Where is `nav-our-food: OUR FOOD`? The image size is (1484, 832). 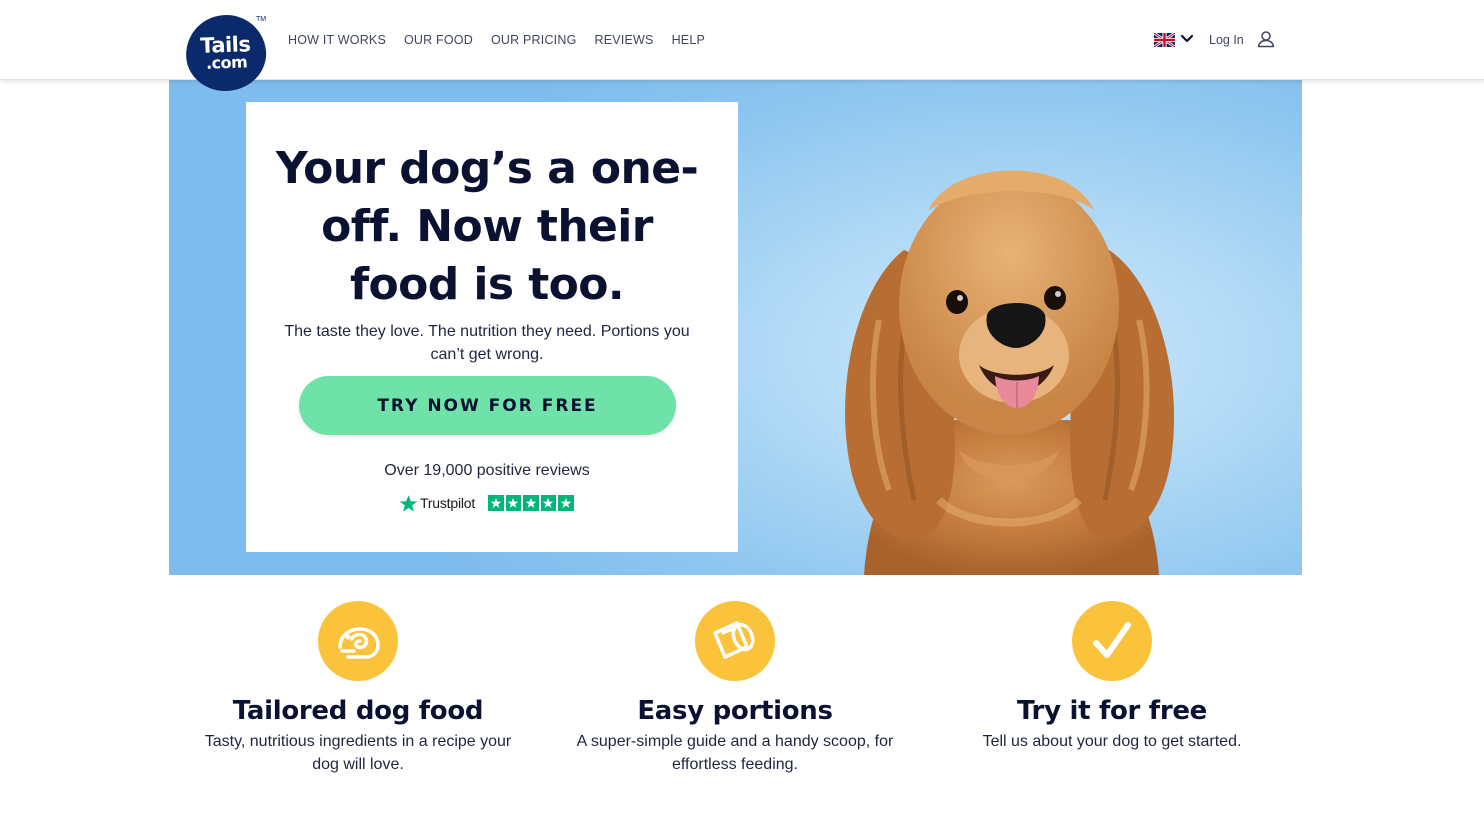 nav-our-food: OUR FOOD is located at coordinates (438, 40).